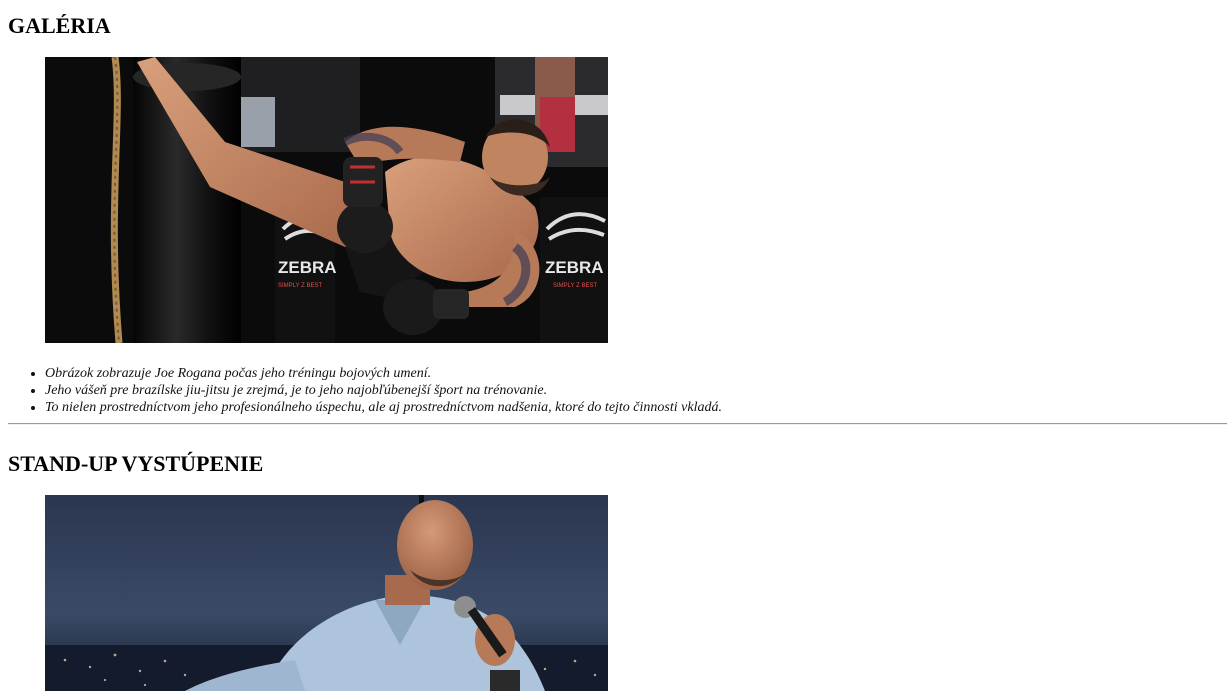  Describe the element at coordinates (617, 424) in the screenshot. I see `section-divider` at that location.